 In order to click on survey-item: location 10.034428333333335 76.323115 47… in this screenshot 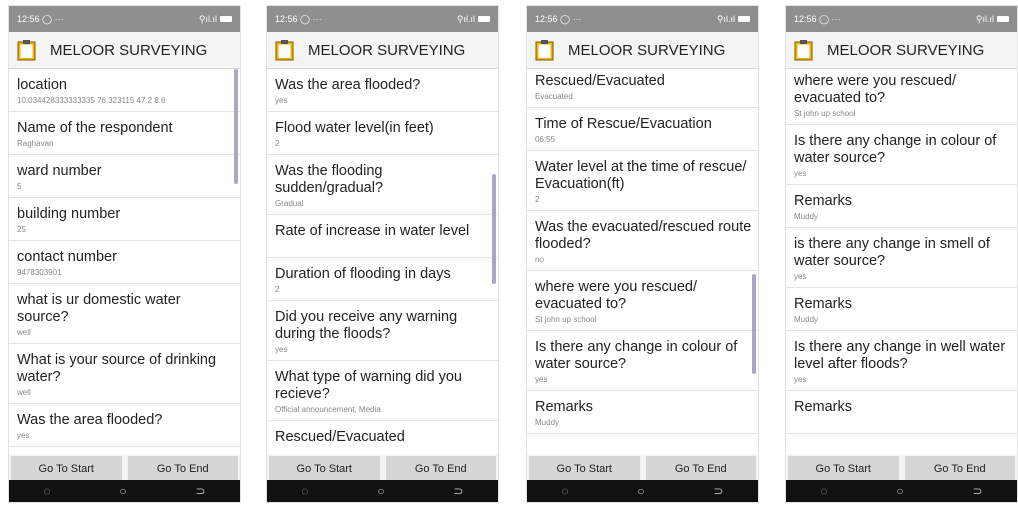, I will do `click(124, 90)`.